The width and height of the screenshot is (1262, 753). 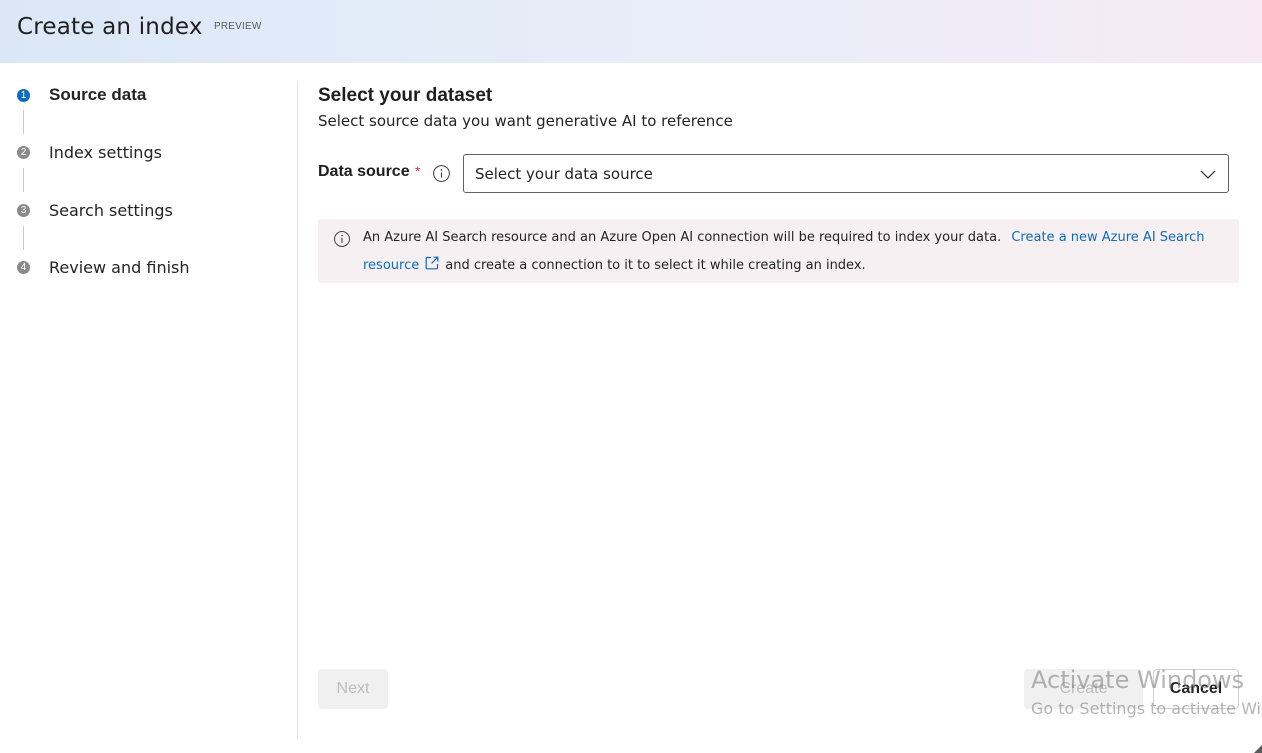 I want to click on data-source-dropdown: Select your data source, so click(x=846, y=173).